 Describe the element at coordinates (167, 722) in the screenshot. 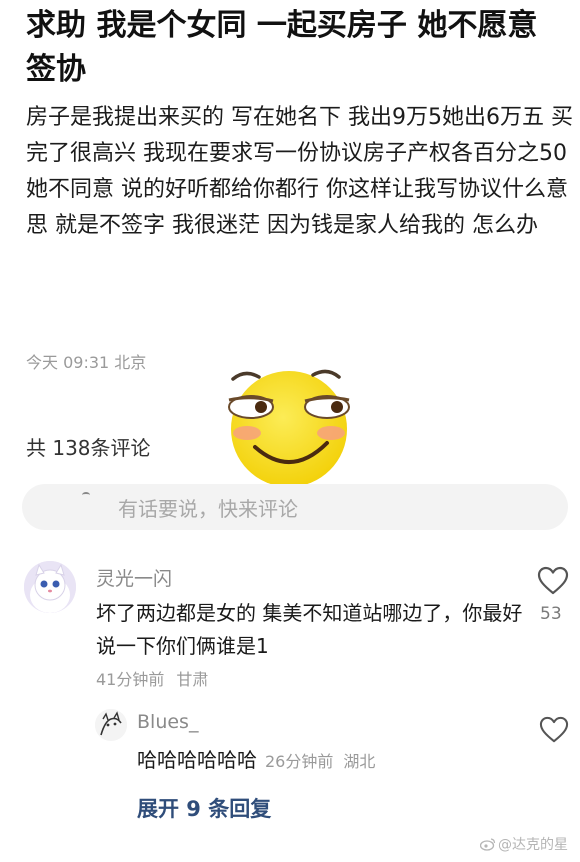

I see `reply-username: Blues_` at that location.